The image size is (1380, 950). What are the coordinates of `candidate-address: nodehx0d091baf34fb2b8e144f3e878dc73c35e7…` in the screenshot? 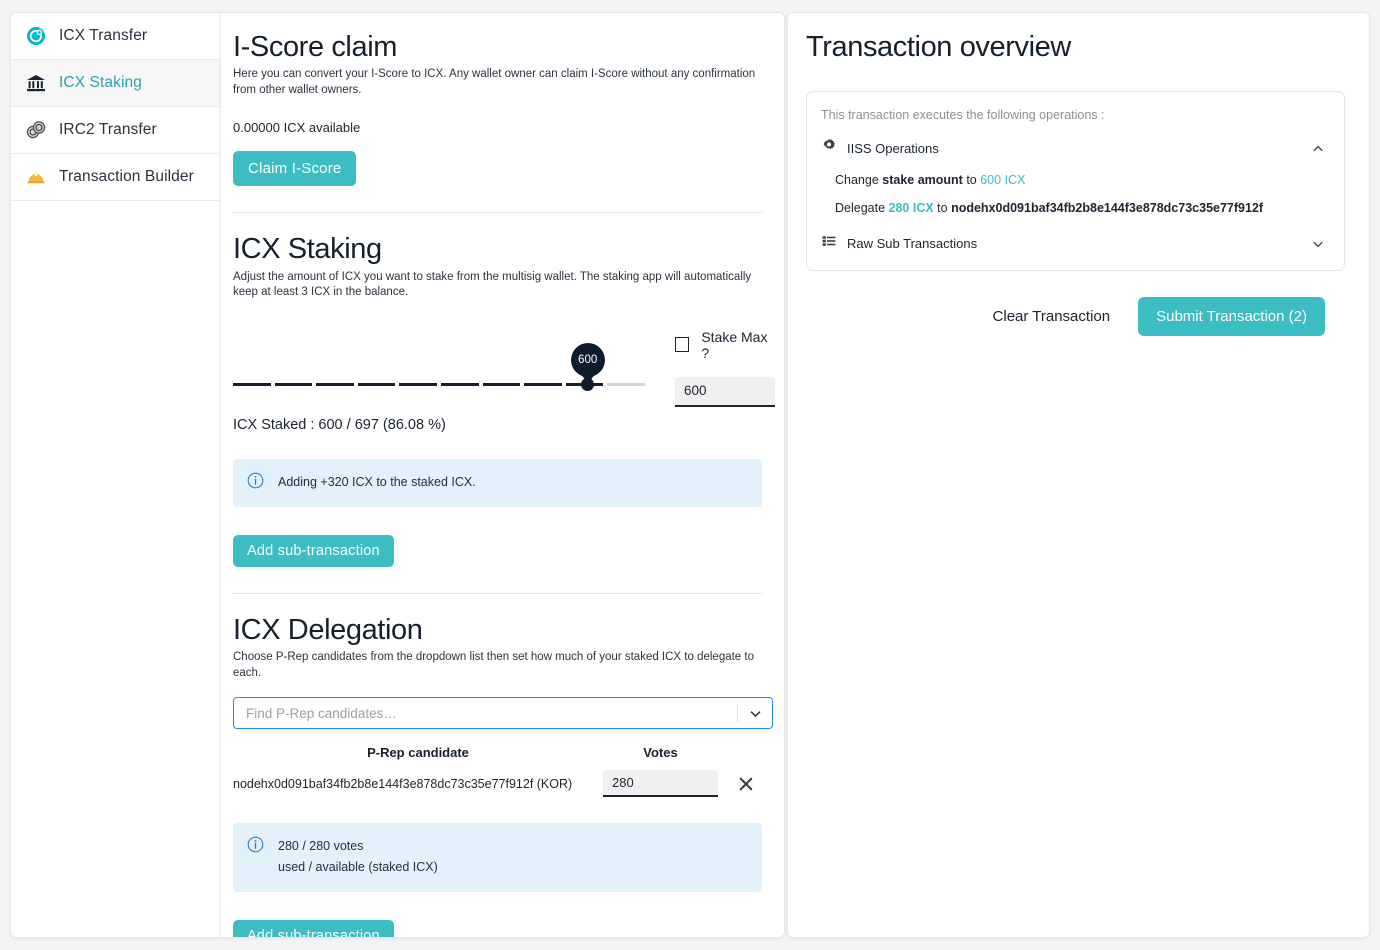 It's located at (403, 783).